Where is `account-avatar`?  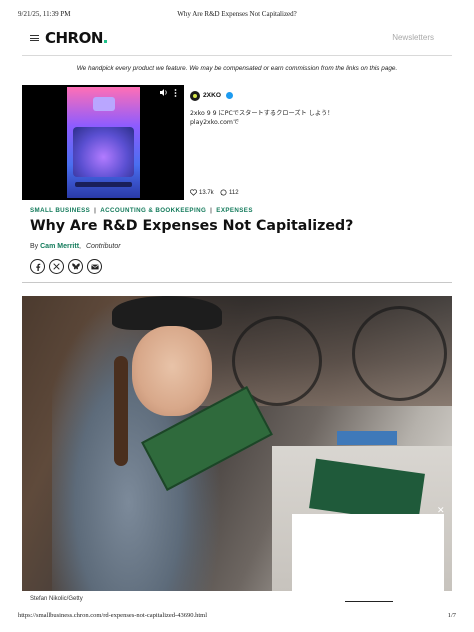
account-avatar is located at coordinates (195, 96).